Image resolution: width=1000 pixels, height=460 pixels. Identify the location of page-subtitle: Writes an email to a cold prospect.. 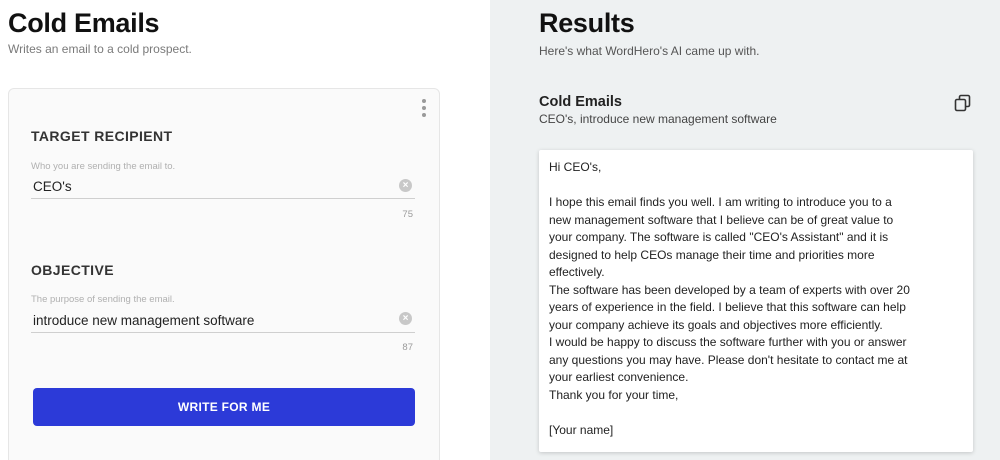
(100, 49).